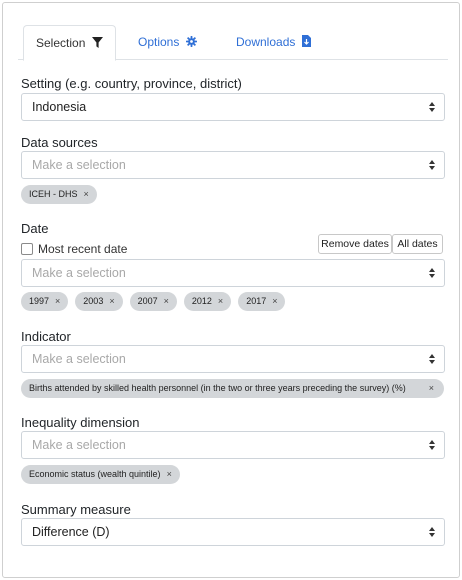 The height and width of the screenshot is (580, 462). Describe the element at coordinates (79, 273) in the screenshot. I see `date-placeholder: Make a selection` at that location.